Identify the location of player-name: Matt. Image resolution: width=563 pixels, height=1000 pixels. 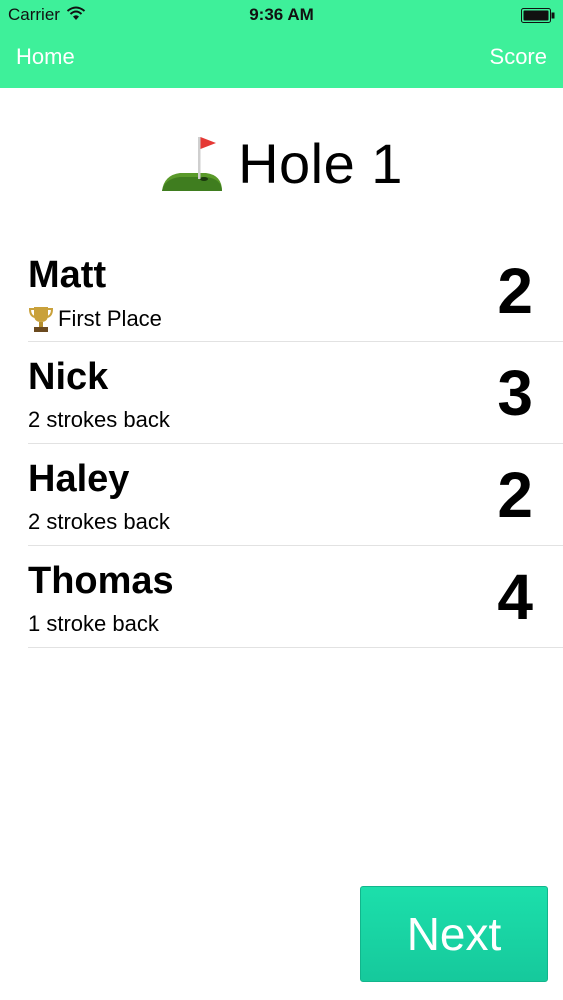
(67, 275).